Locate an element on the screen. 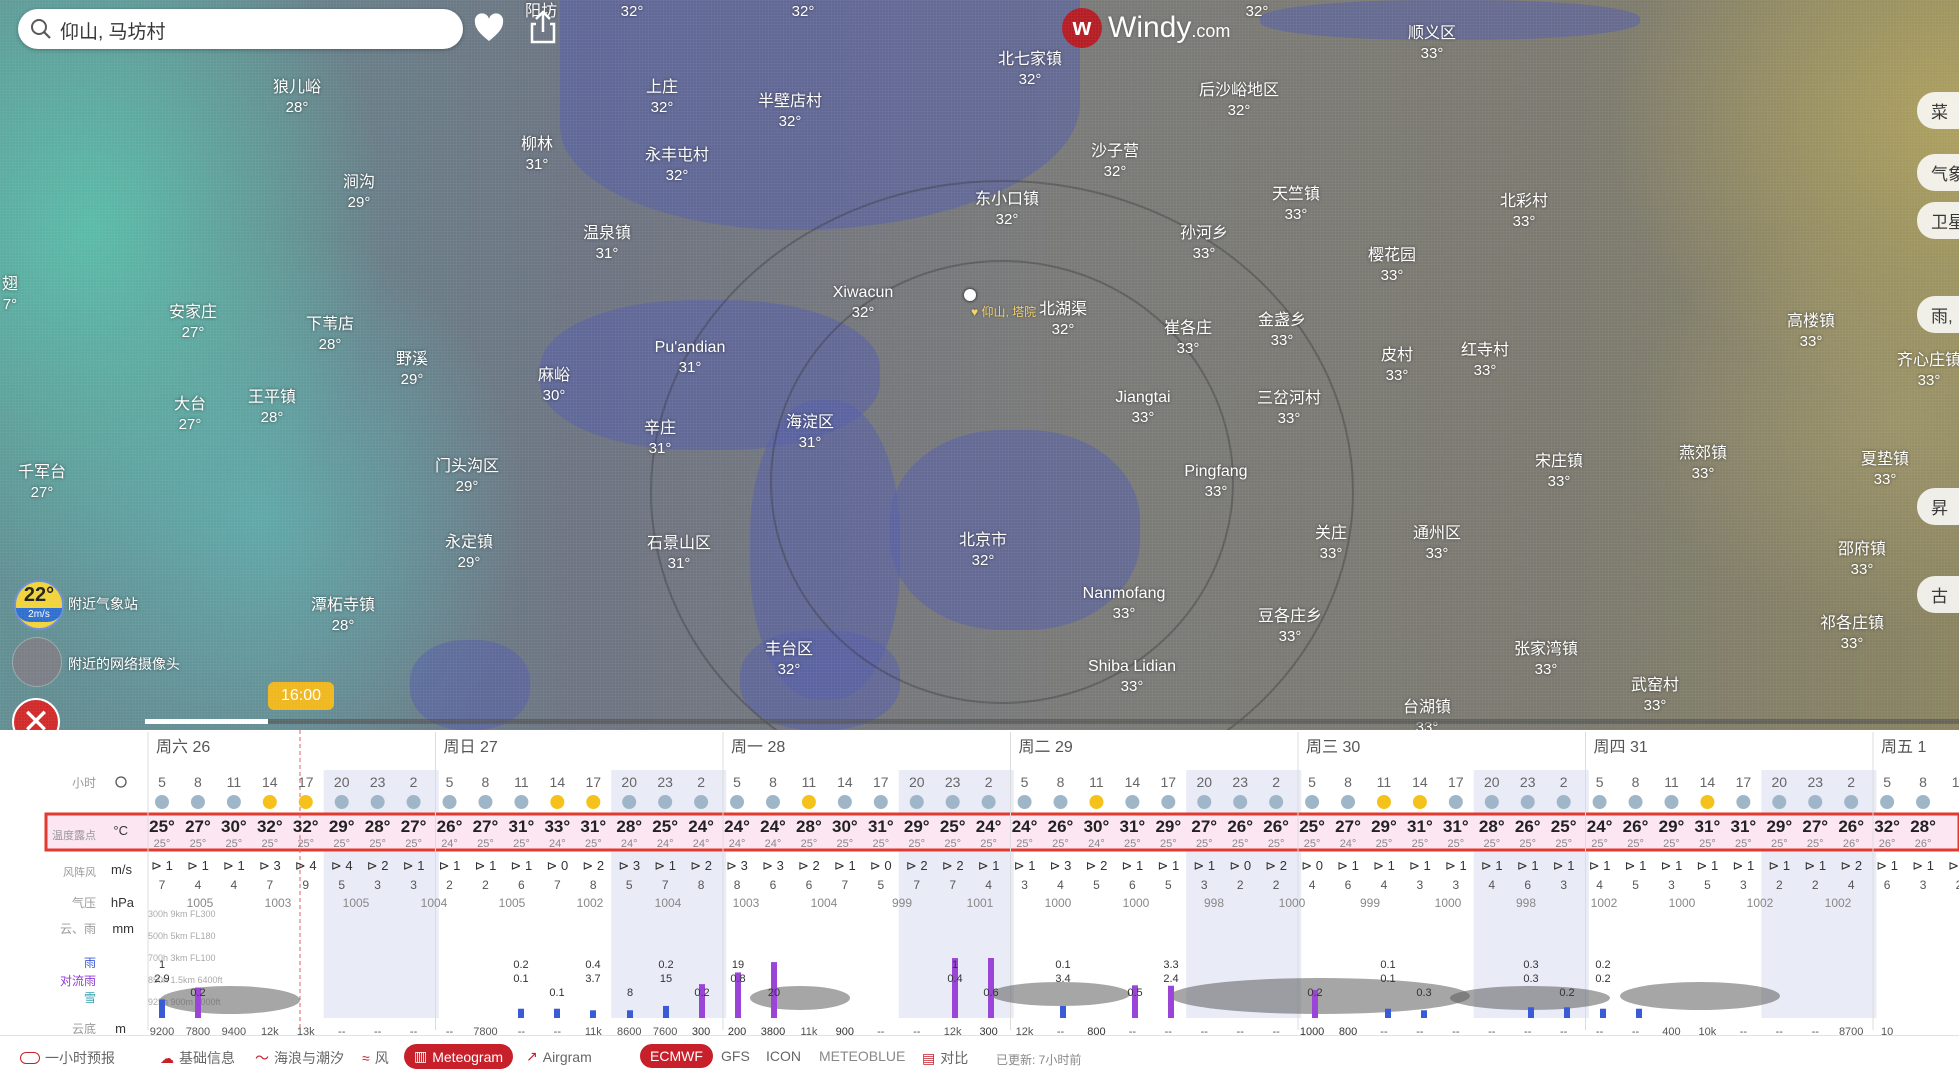  hourly-toggle: 一小时预报 is located at coordinates (67, 1058).